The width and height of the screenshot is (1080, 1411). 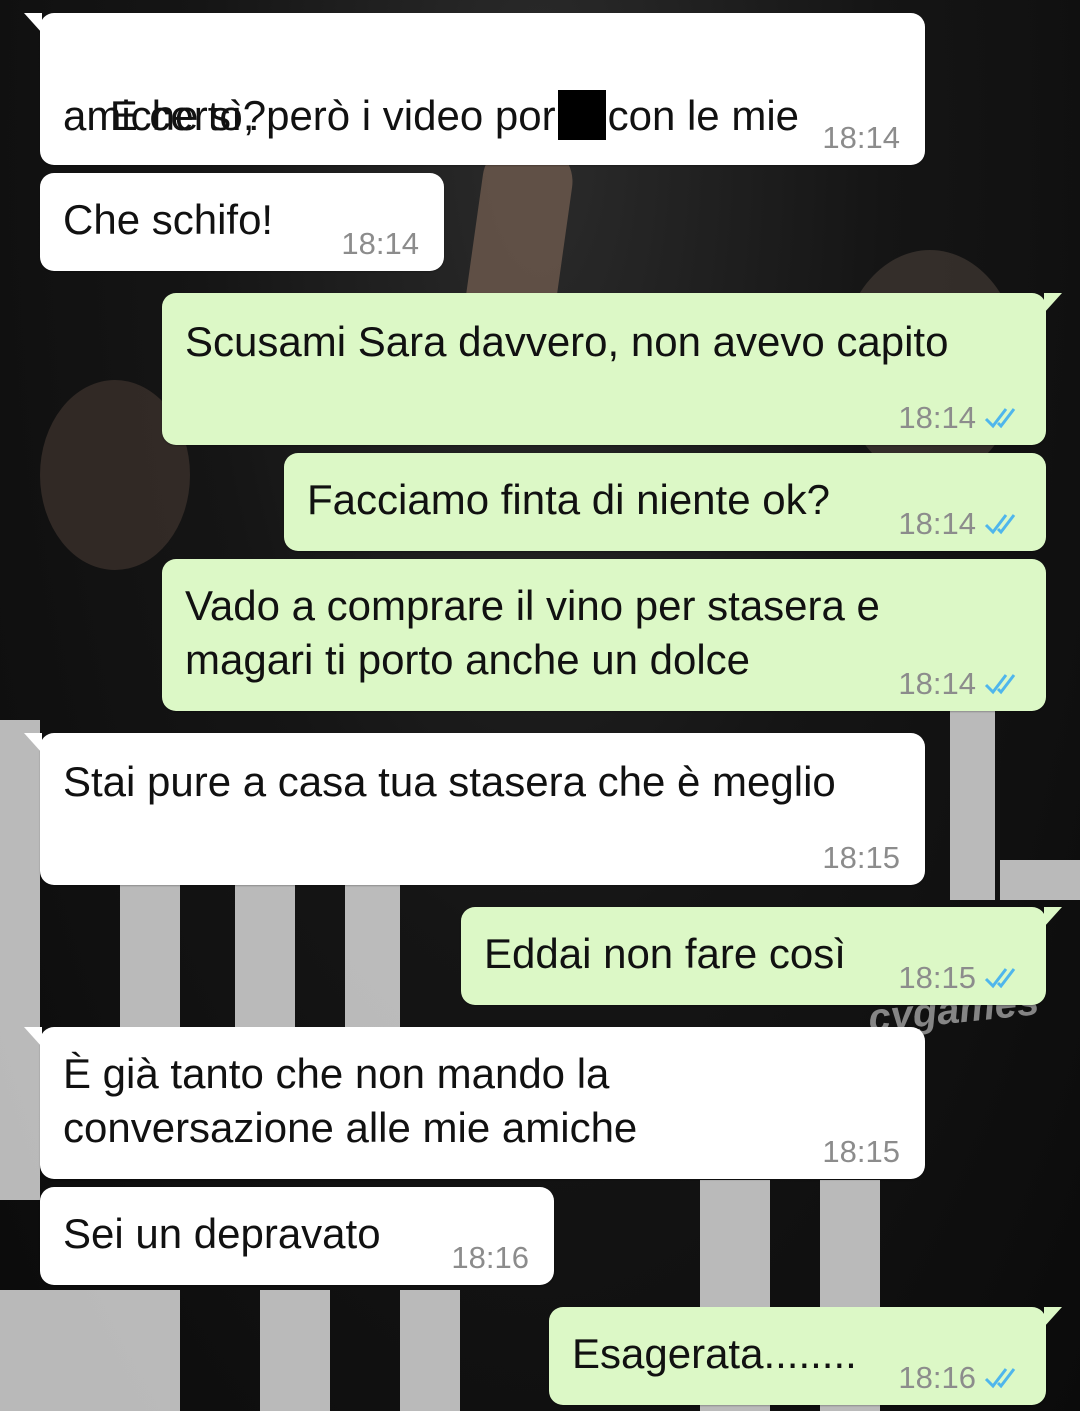 I want to click on message-text: Vado a comprare il vino per stasera e, so click(x=532, y=605).